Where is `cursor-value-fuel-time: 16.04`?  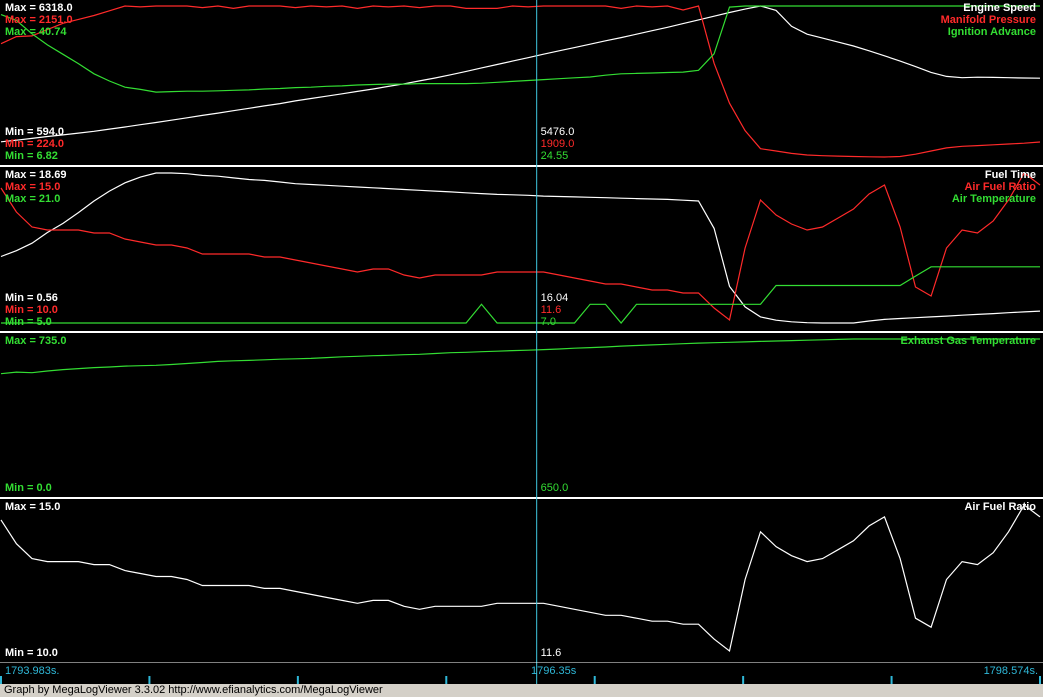
cursor-value-fuel-time: 16.04 is located at coordinates (554, 298).